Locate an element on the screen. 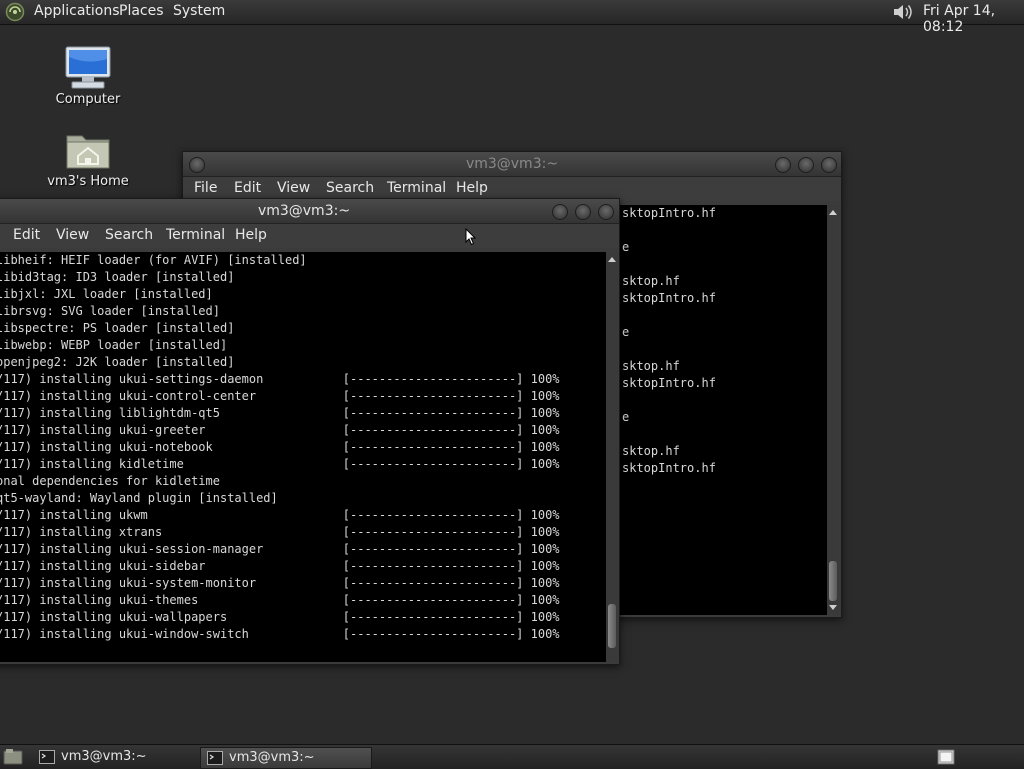 This screenshot has width=1024, height=769. terminal-line: openjpeg2: J2K loader [installed] is located at coordinates (117, 362).